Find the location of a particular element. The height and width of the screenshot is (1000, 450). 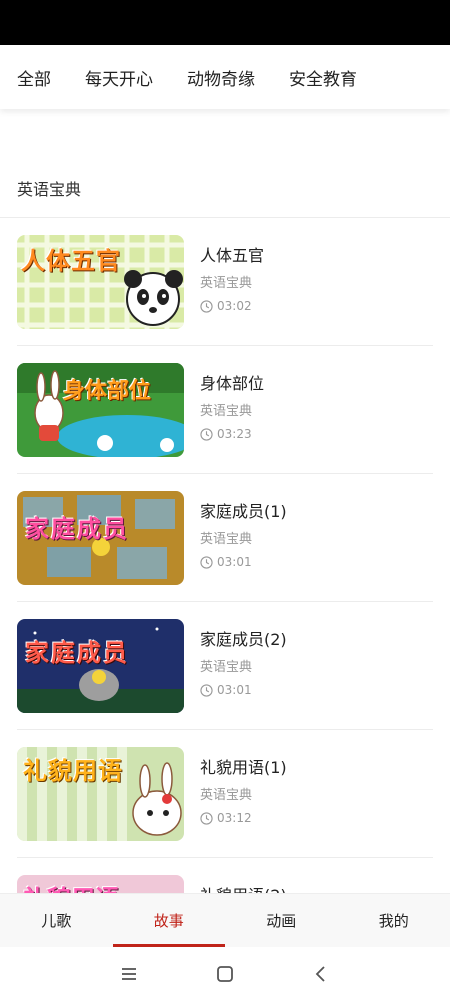

item-title: 家庭成员(2) is located at coordinates (243, 639).